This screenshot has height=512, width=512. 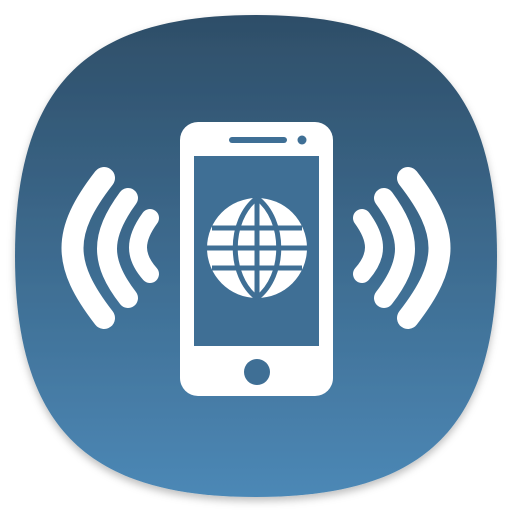 I want to click on phone-camera, so click(x=302, y=140).